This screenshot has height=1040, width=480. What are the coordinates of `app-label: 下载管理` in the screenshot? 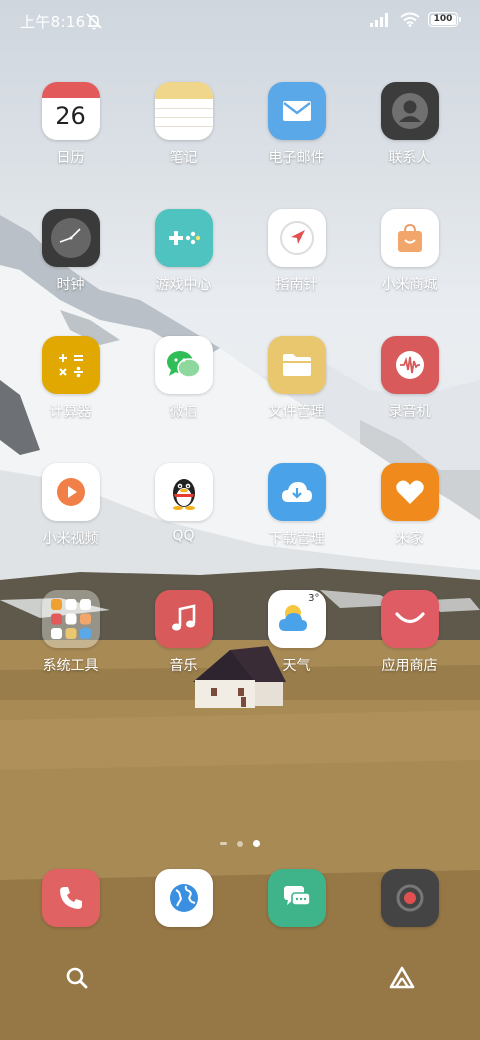 It's located at (296, 539).